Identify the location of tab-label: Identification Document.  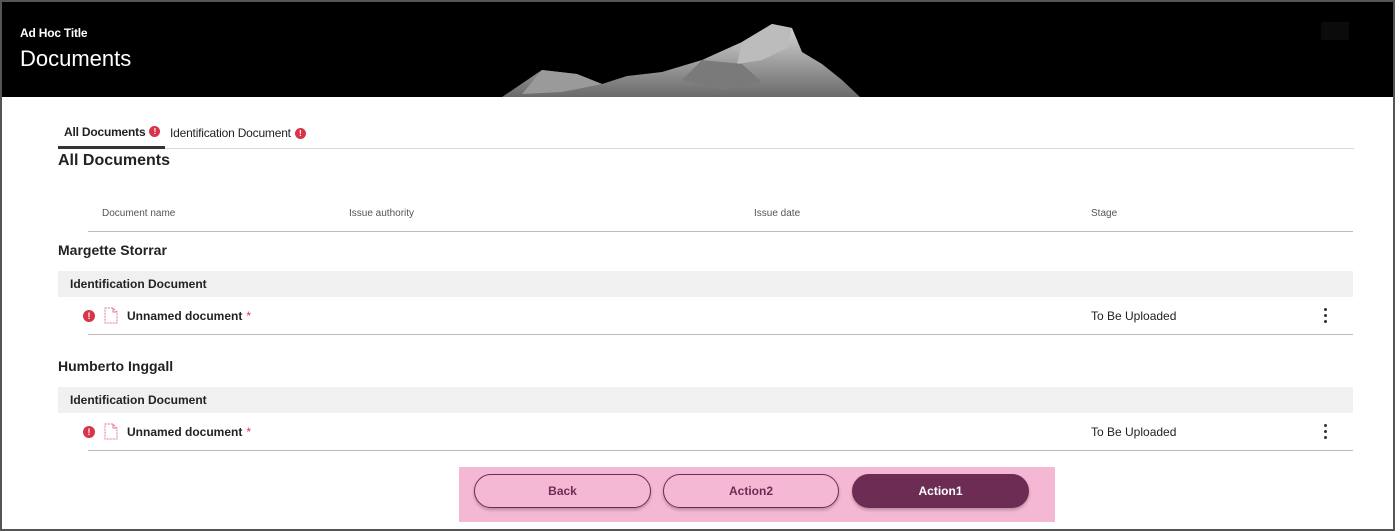
(230, 133).